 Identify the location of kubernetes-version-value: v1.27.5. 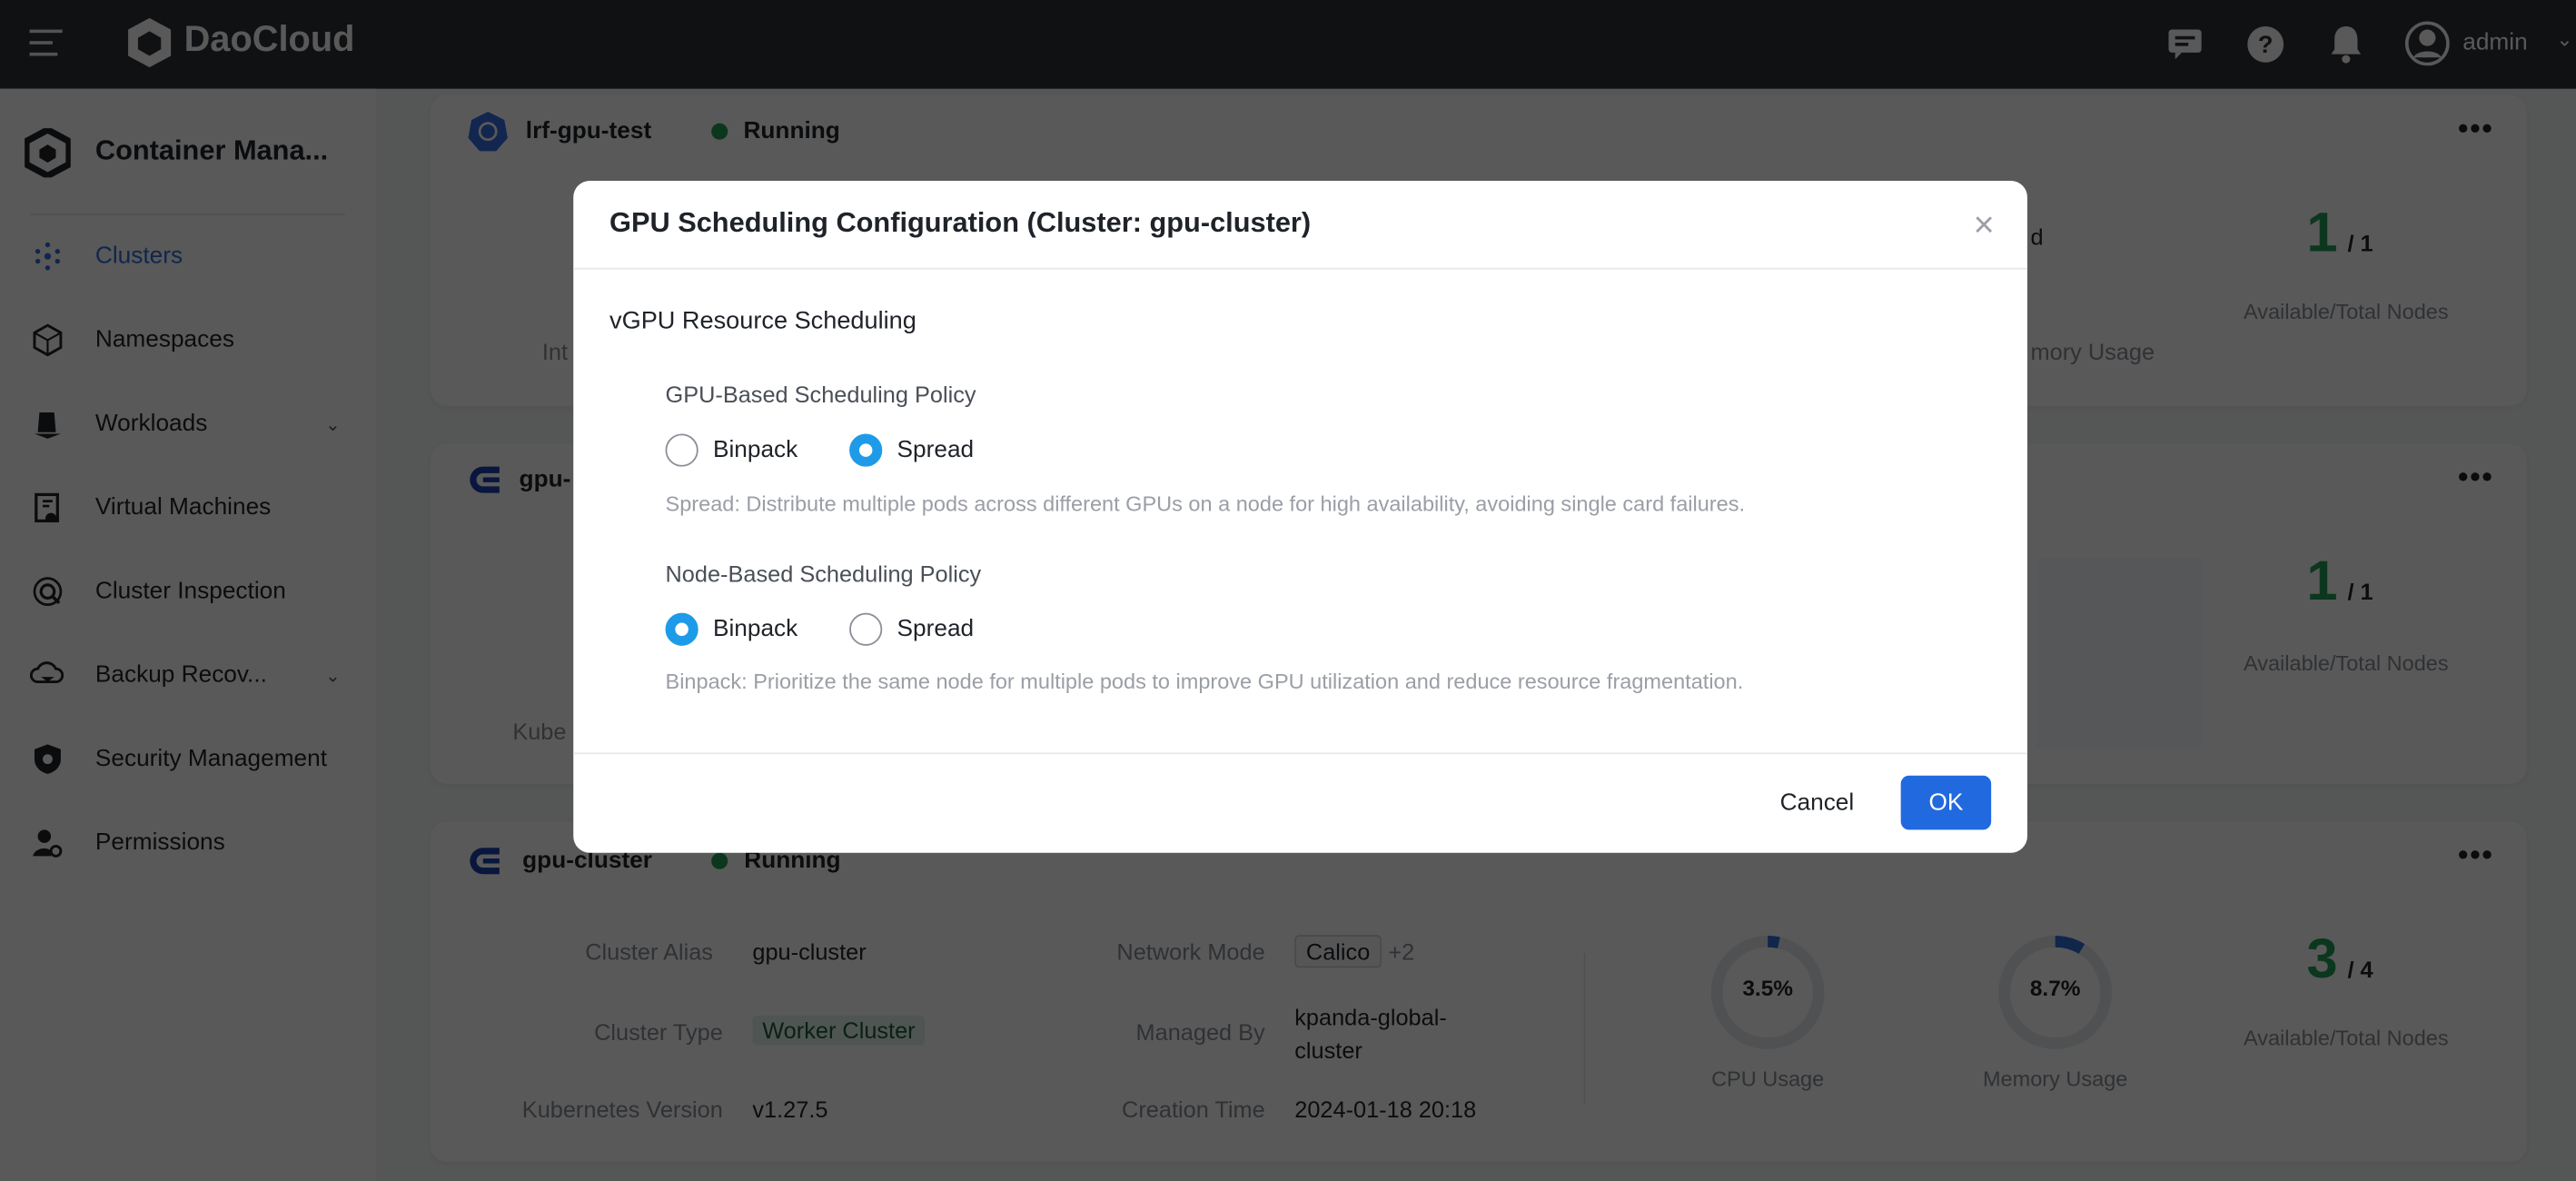
(790, 1109).